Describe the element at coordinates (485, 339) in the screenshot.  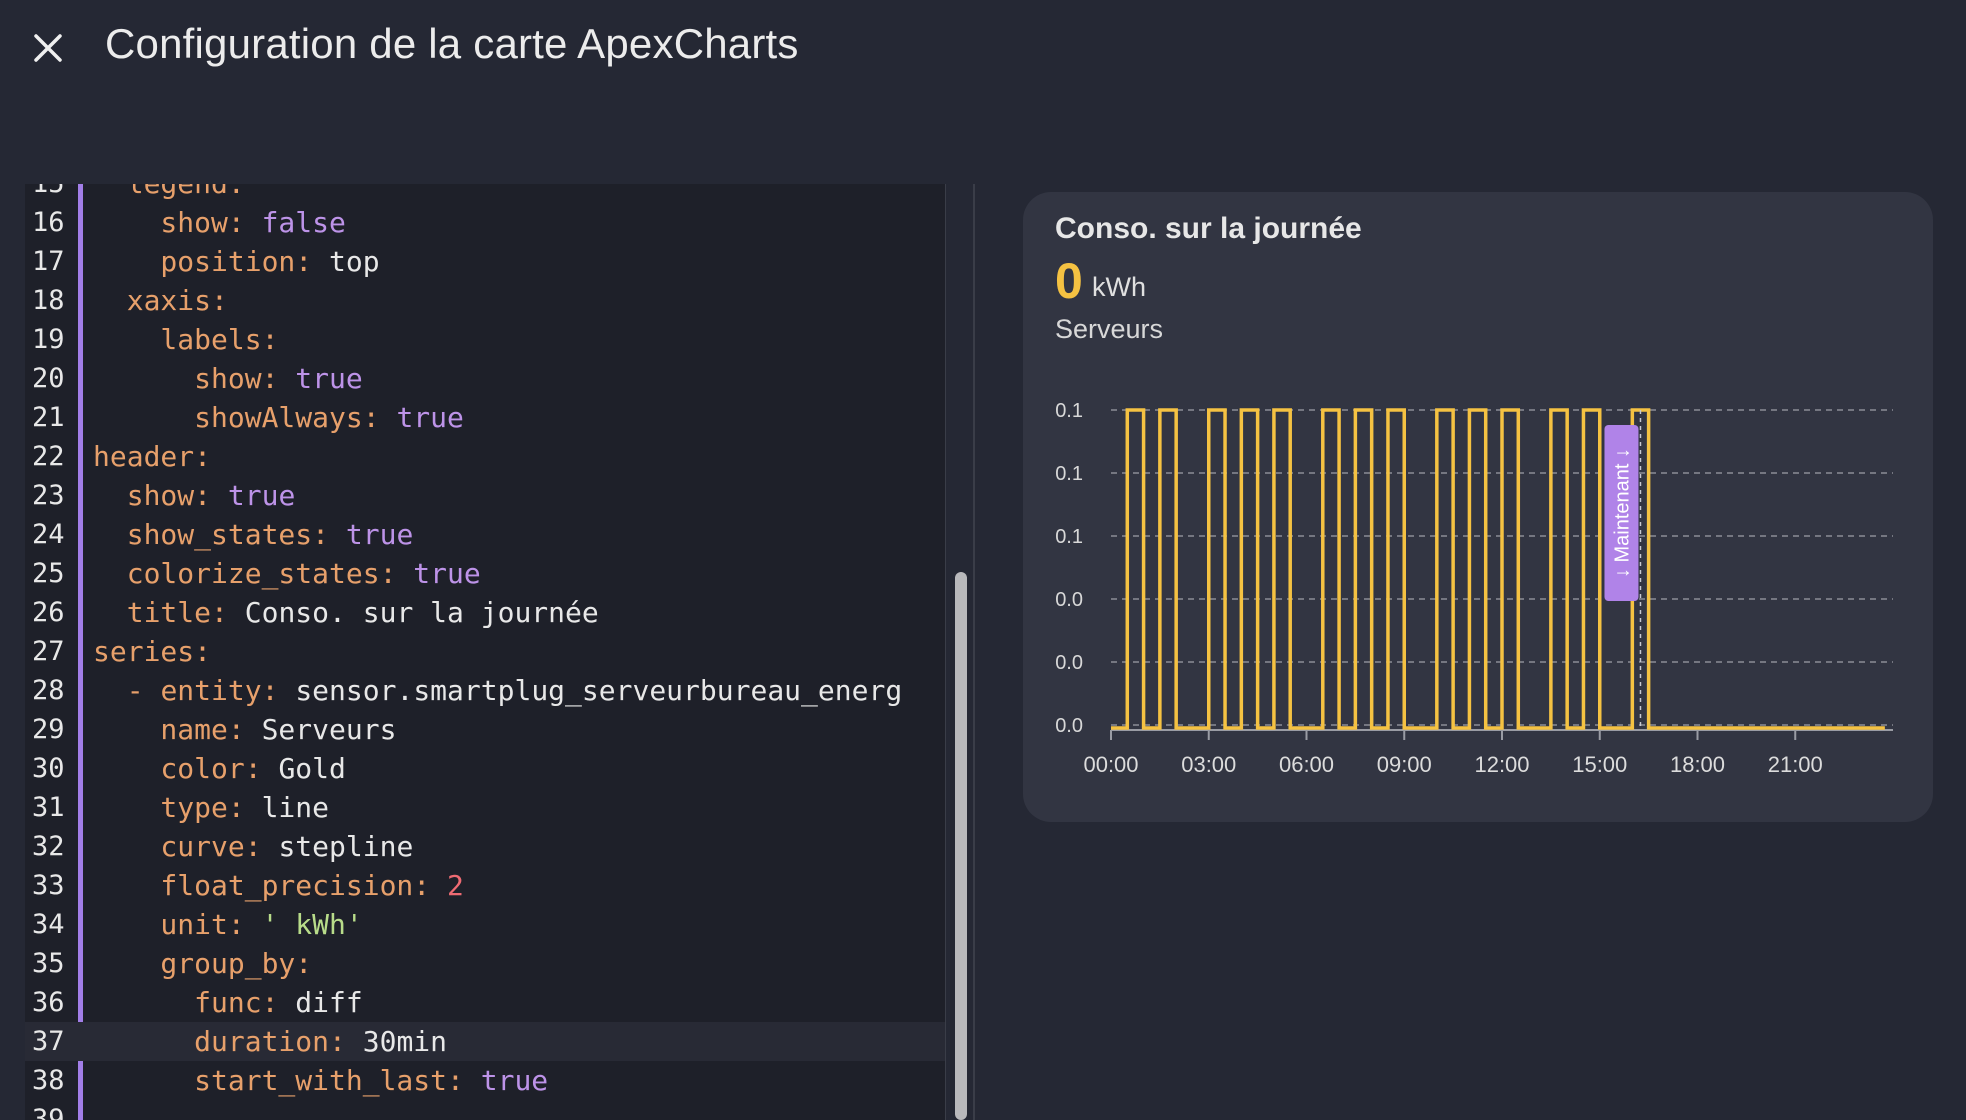
I see `code-line: 19 labels:` at that location.